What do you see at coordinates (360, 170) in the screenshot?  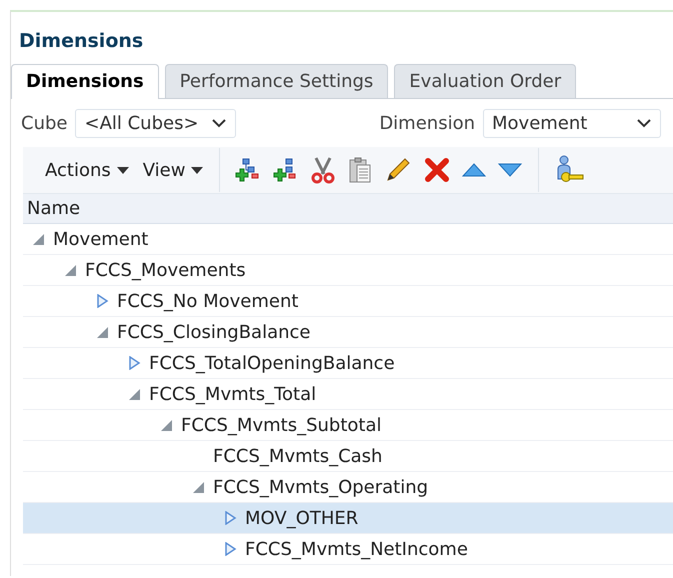 I see `clipboard-icon` at bounding box center [360, 170].